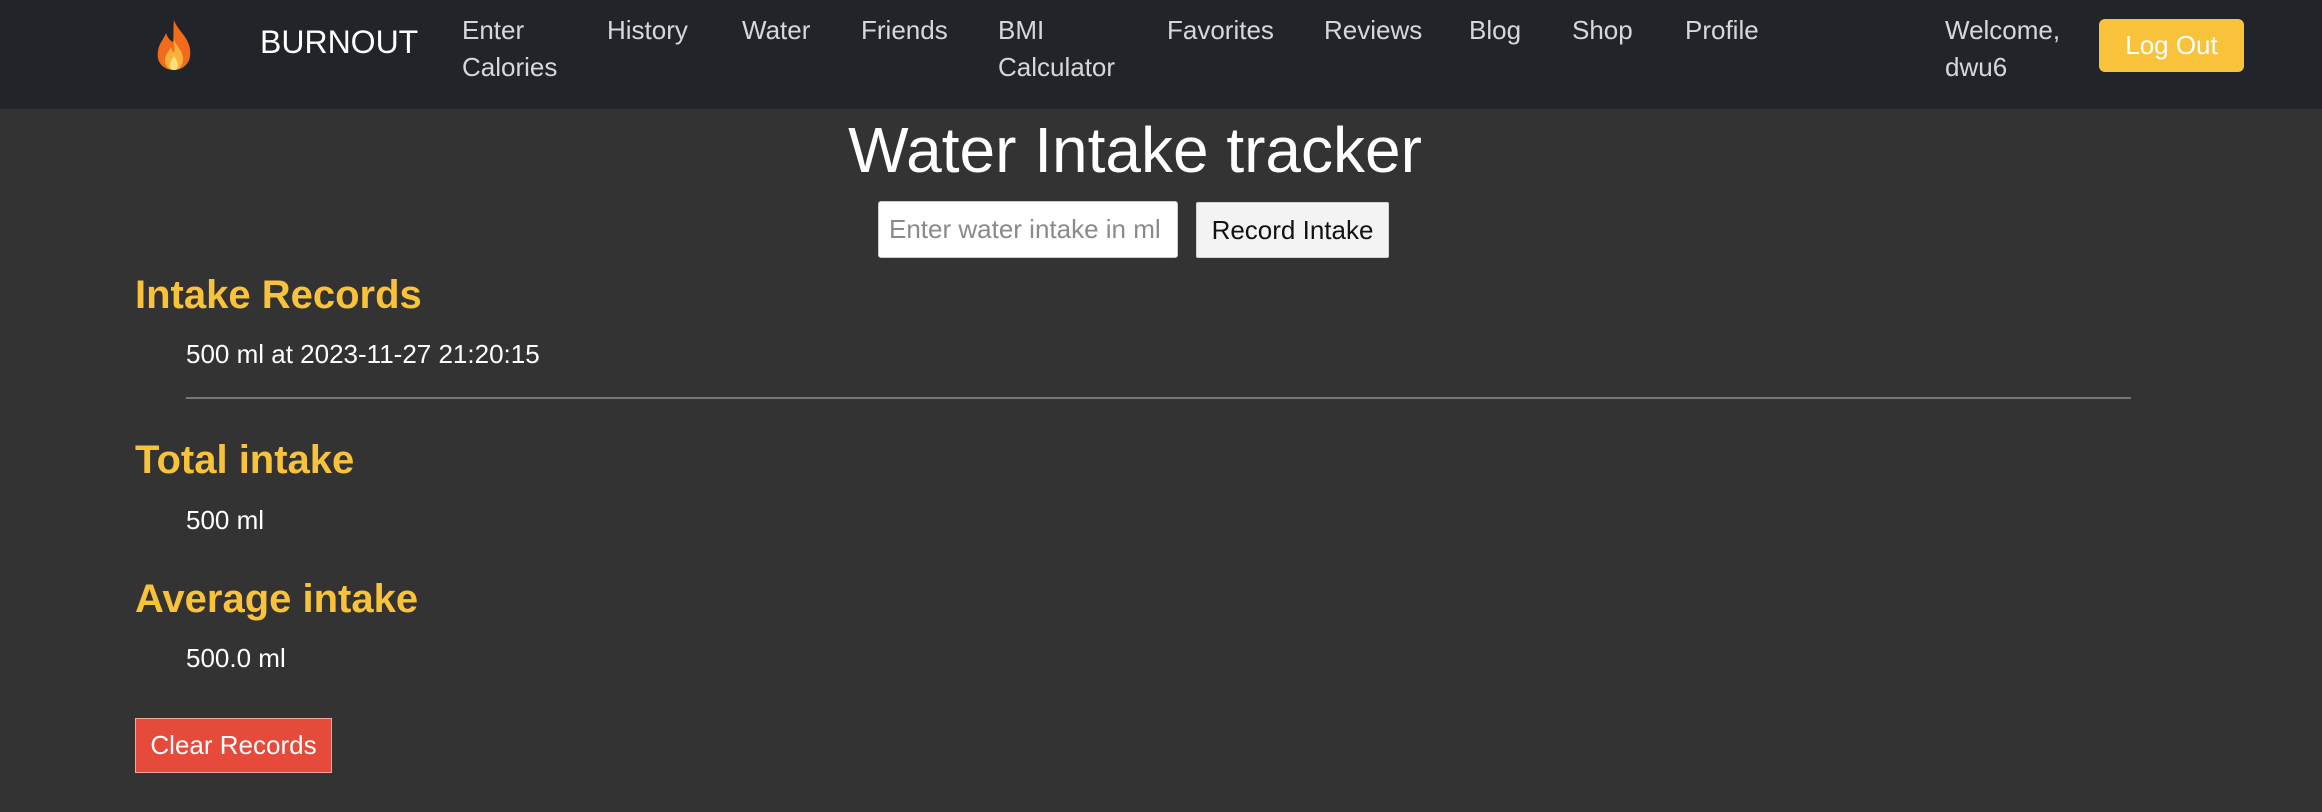 This screenshot has width=2322, height=812. What do you see at coordinates (277, 599) in the screenshot?
I see `average-intake-heading: Average intake` at bounding box center [277, 599].